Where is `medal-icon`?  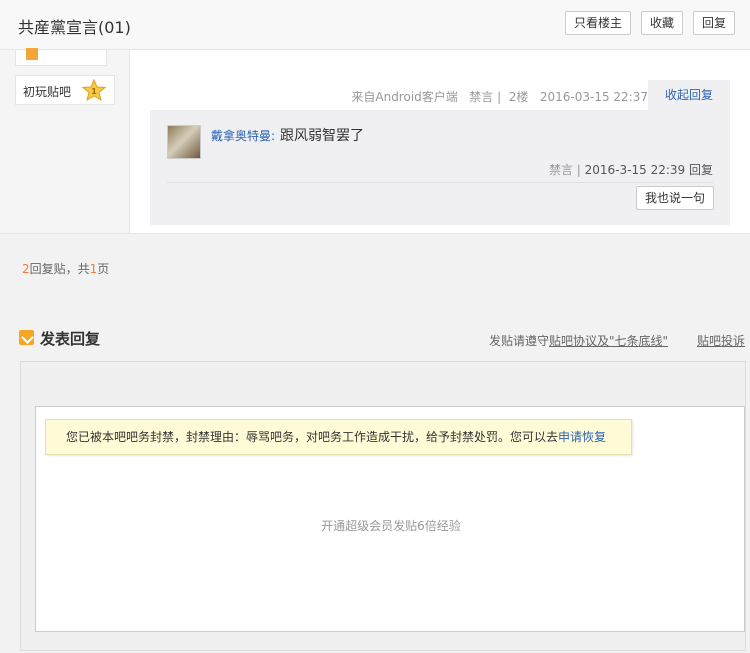 medal-icon is located at coordinates (32, 54).